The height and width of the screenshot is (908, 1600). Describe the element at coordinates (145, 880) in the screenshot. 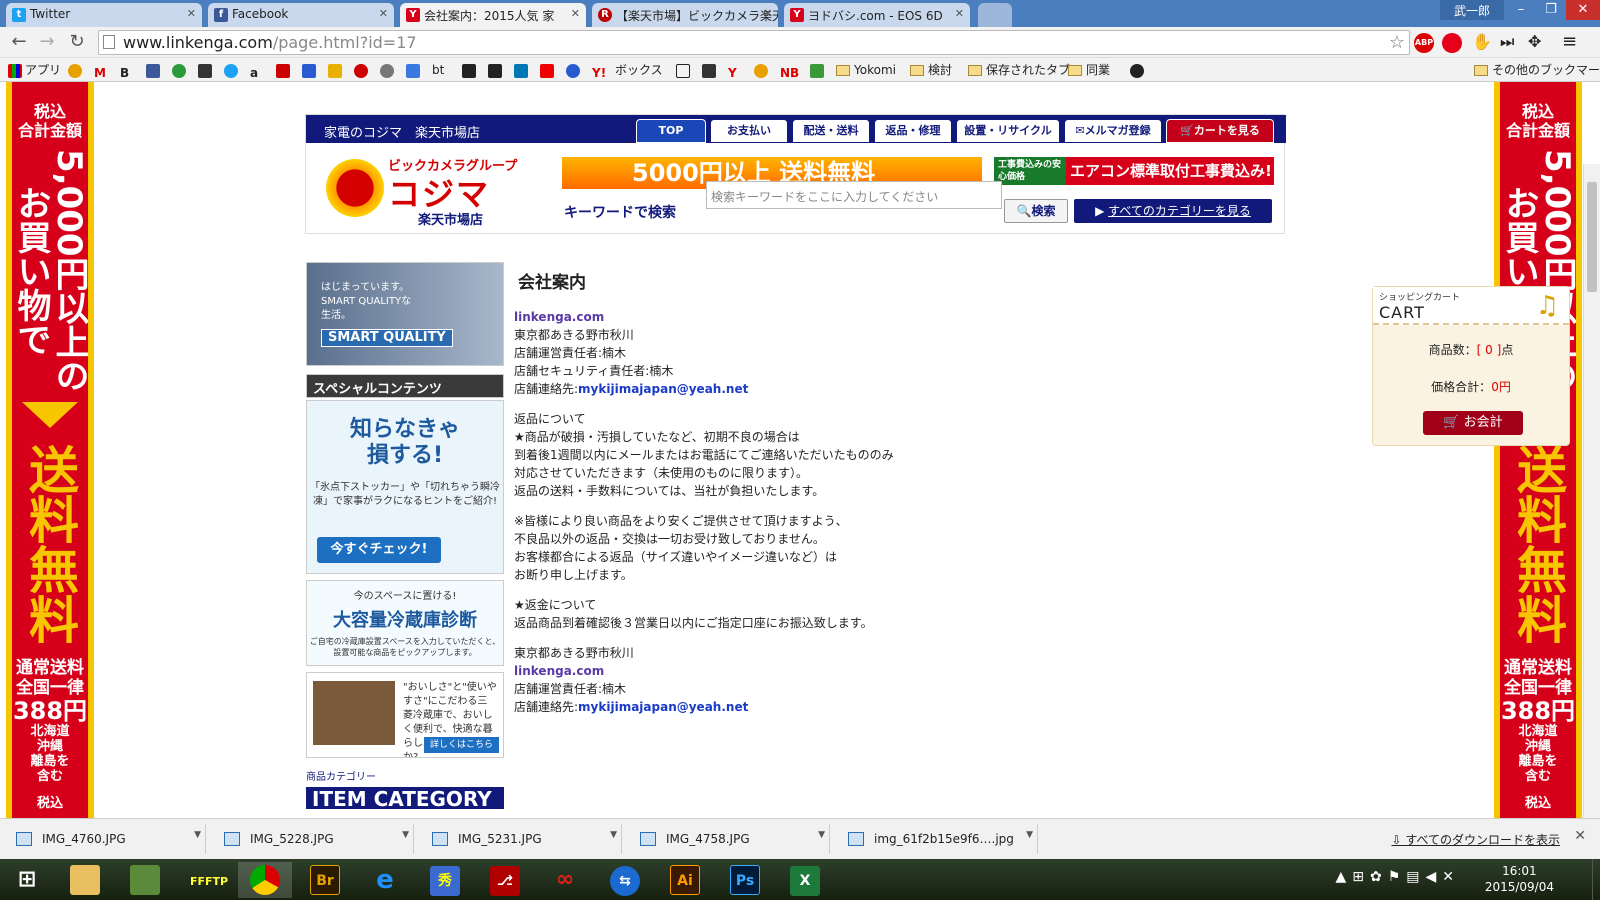

I see `taskbar-app` at that location.